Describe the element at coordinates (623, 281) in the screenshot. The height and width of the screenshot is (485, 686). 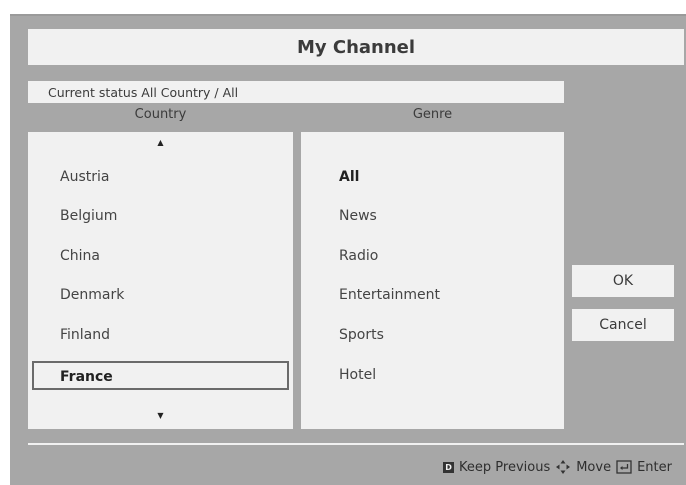
I see `ok-button: OK` at that location.